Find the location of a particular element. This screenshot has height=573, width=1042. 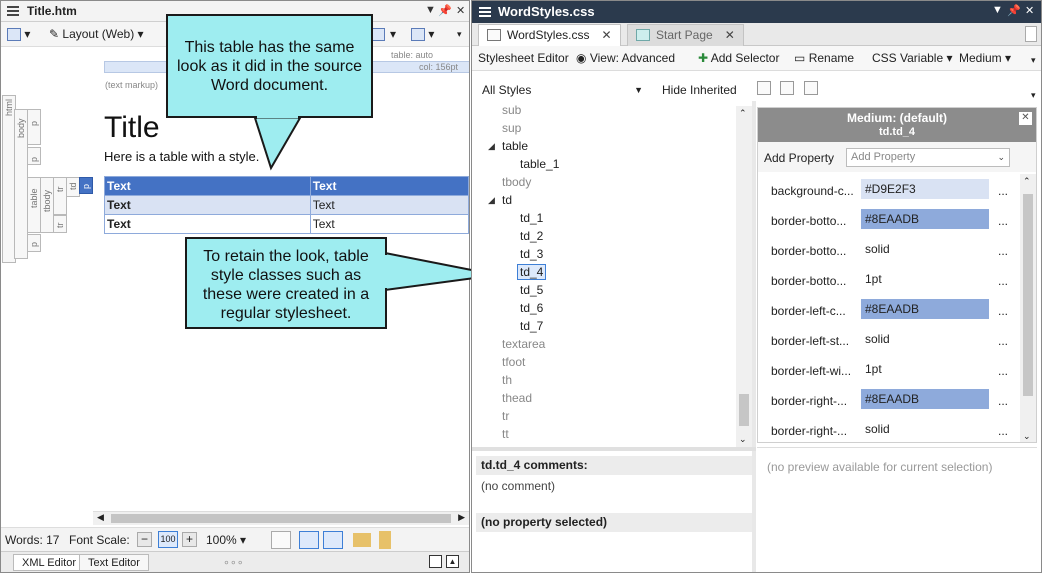

rename-button: ▭ Rename is located at coordinates (824, 58).